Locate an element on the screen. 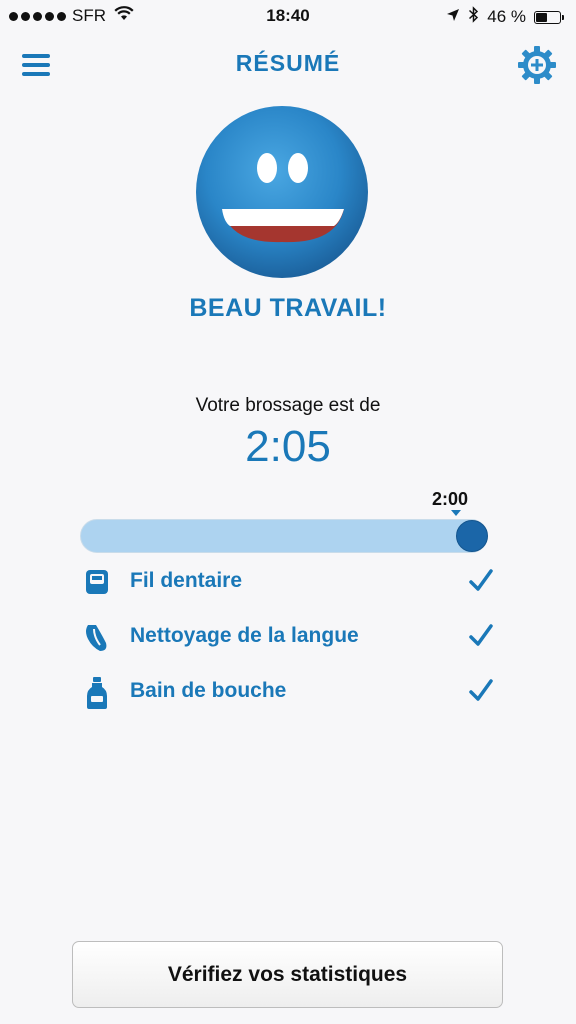 This screenshot has width=576, height=1024. status-right: 46 % is located at coordinates (505, 17).